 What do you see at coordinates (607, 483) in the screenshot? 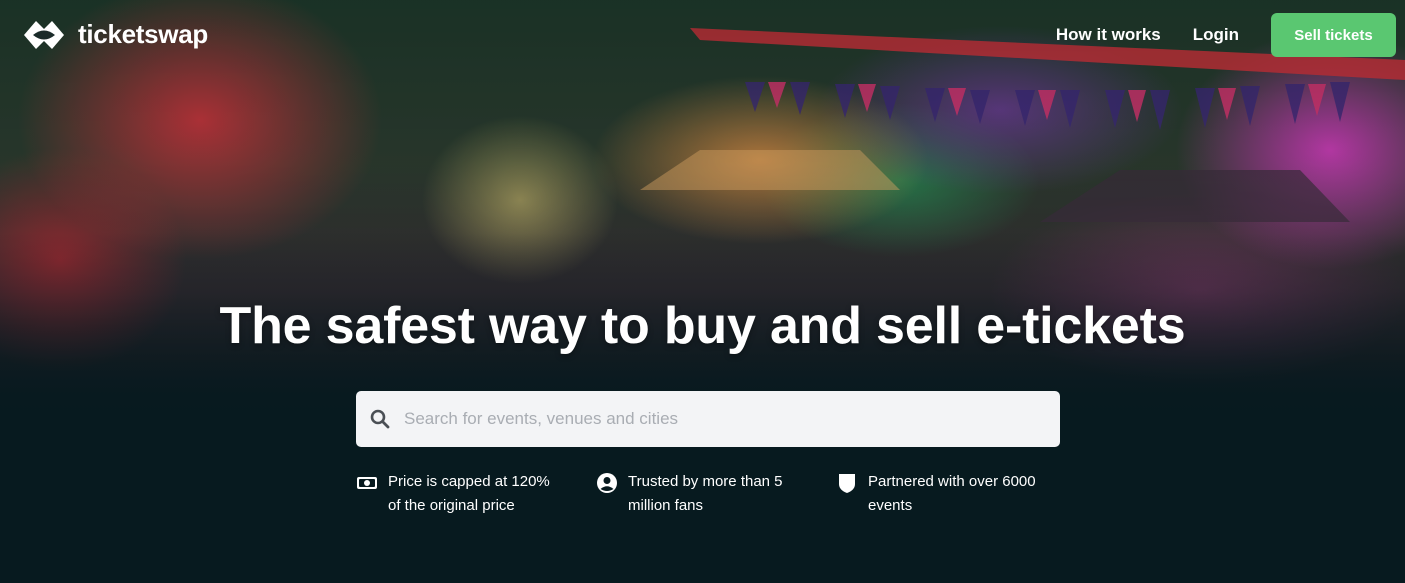
I see `user-circle-icon` at bounding box center [607, 483].